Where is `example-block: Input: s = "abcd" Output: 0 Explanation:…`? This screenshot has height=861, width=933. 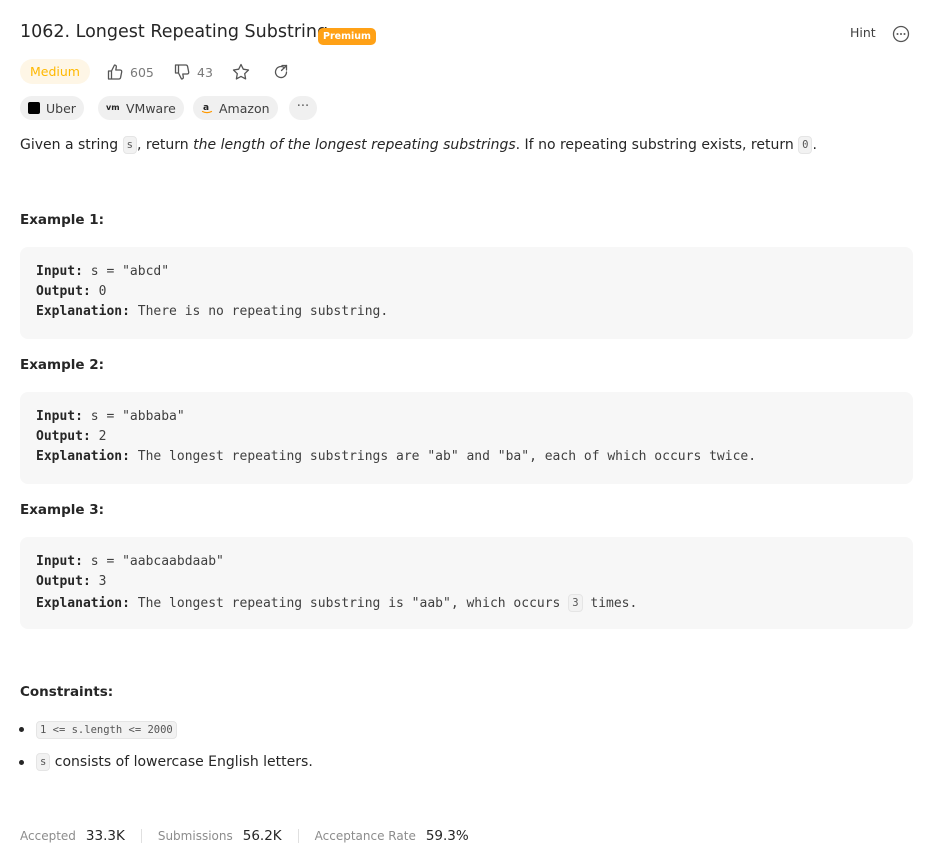
example-block: Input: s = "abcd" Output: 0 Explanation:… is located at coordinates (466, 293).